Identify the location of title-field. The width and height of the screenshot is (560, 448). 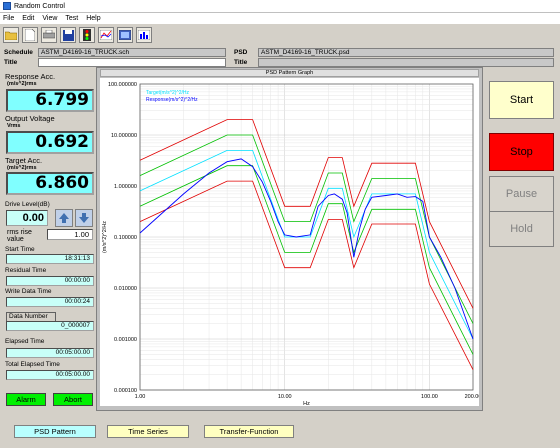
(132, 62).